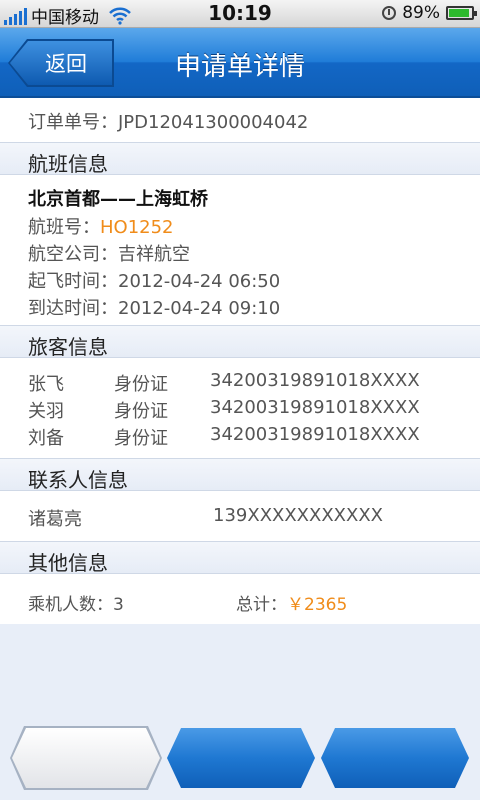  Describe the element at coordinates (240, 558) in the screenshot. I see `other-section-header: 其他信息` at that location.